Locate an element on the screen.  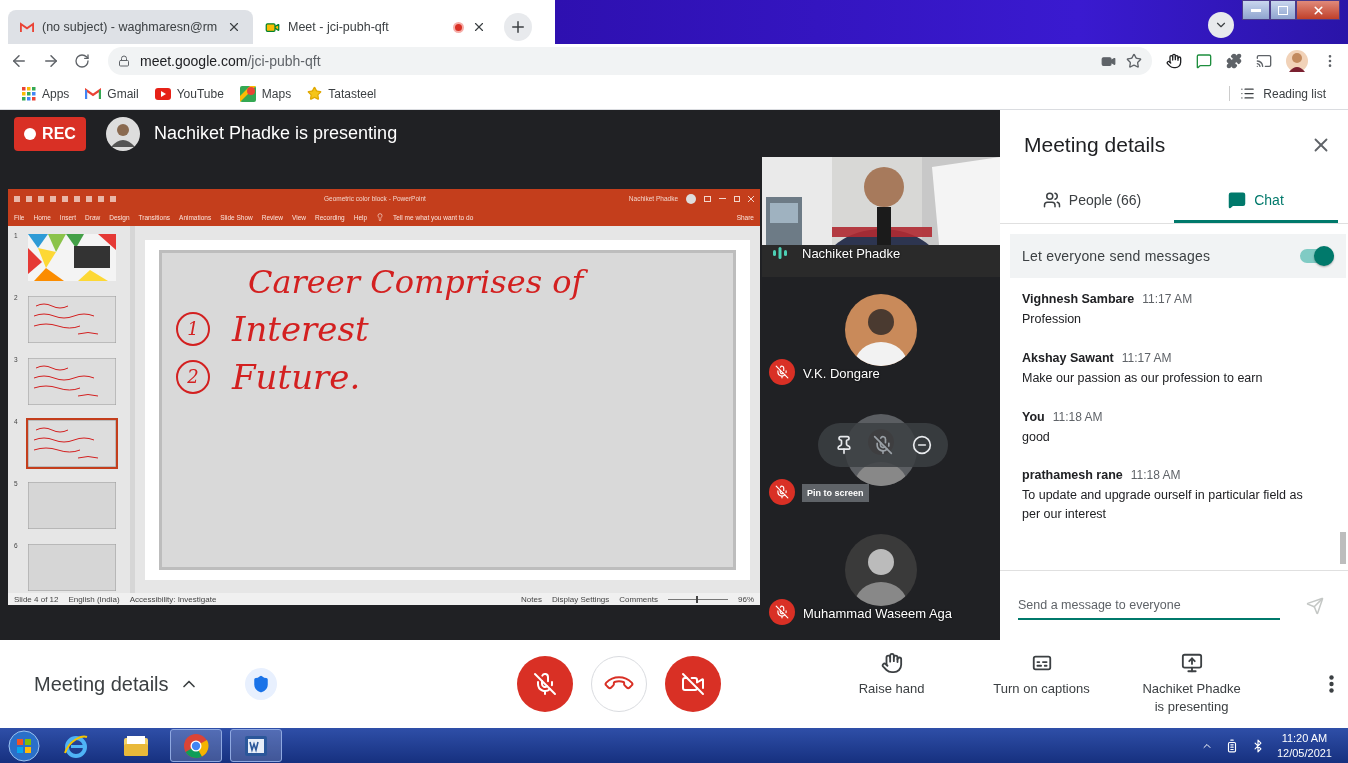
tab-search-button is located at coordinates (1221, 25).